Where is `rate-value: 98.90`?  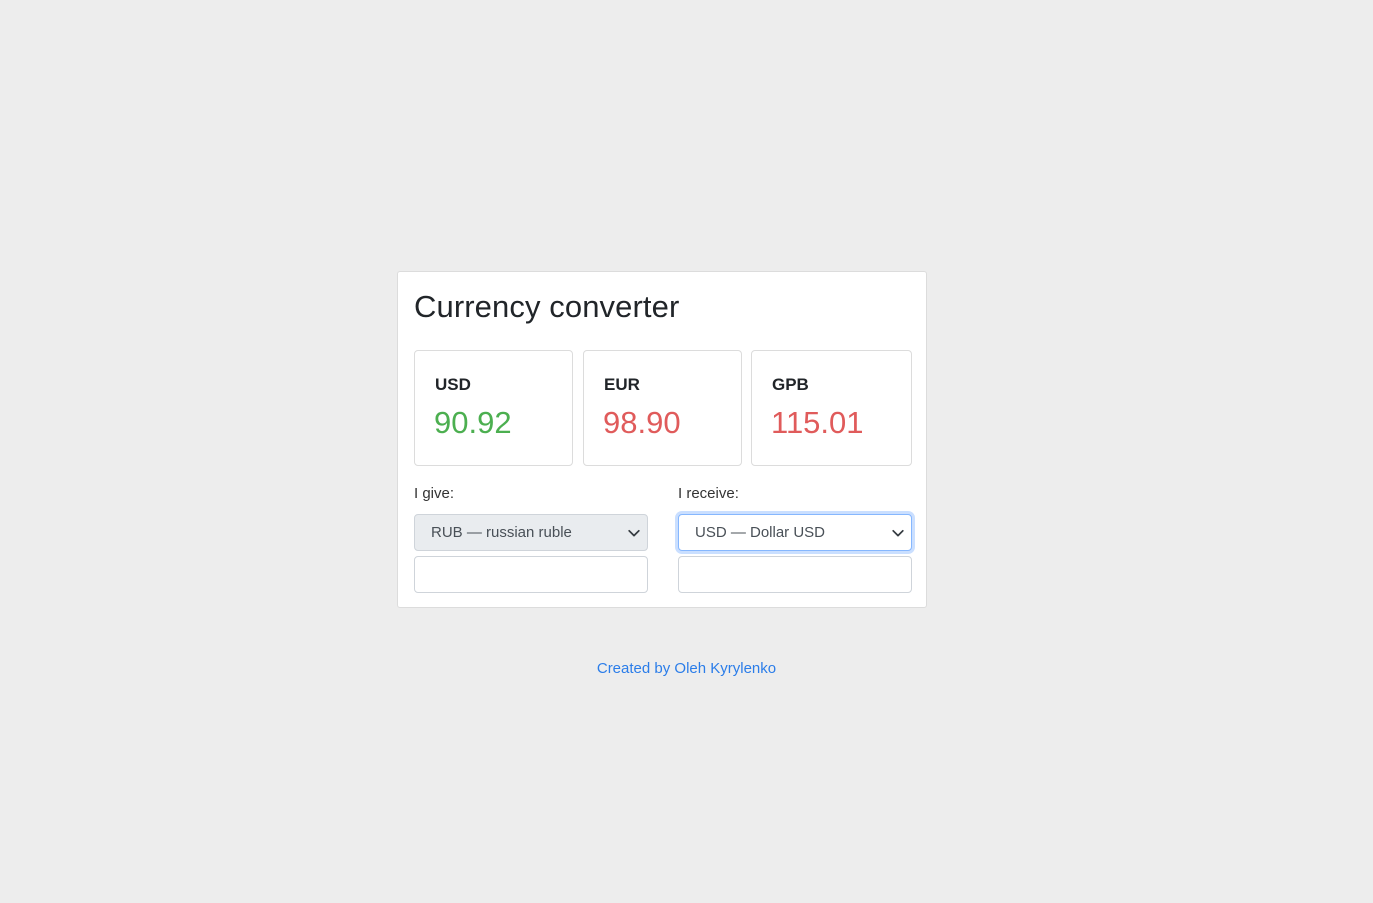 rate-value: 98.90 is located at coordinates (642, 422).